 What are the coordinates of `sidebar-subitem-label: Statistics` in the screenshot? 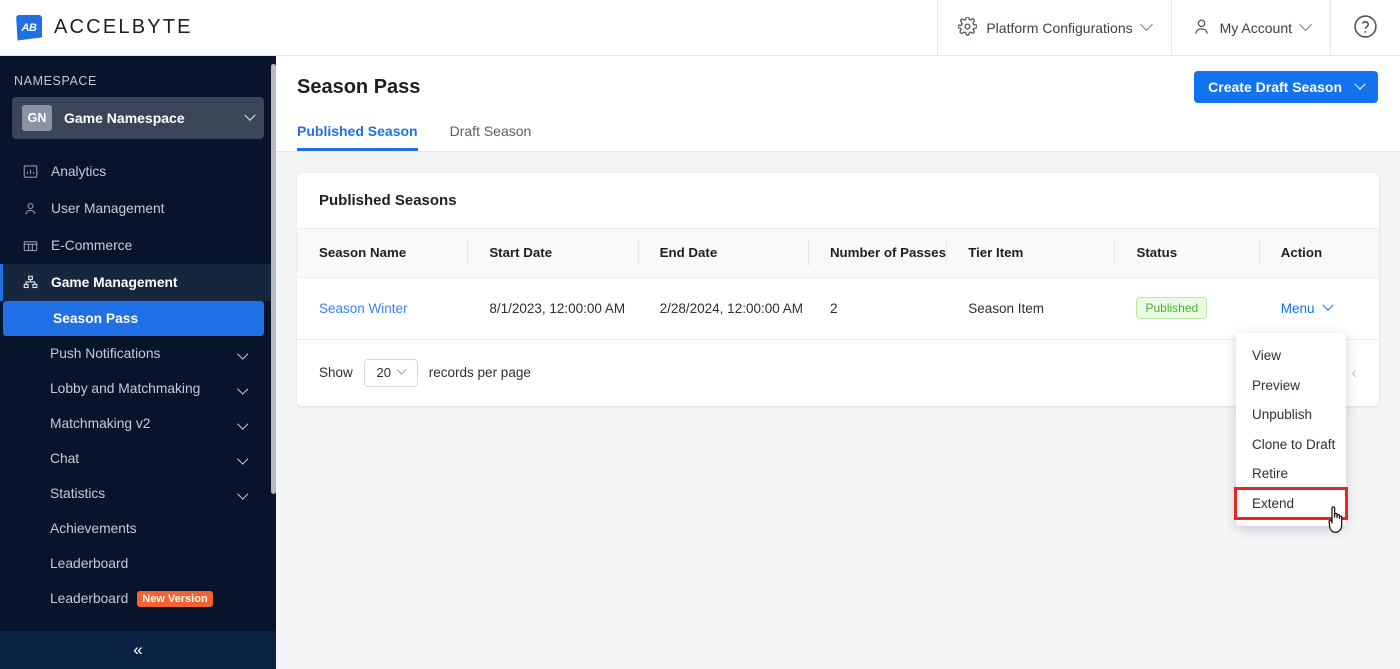 It's located at (78, 493).